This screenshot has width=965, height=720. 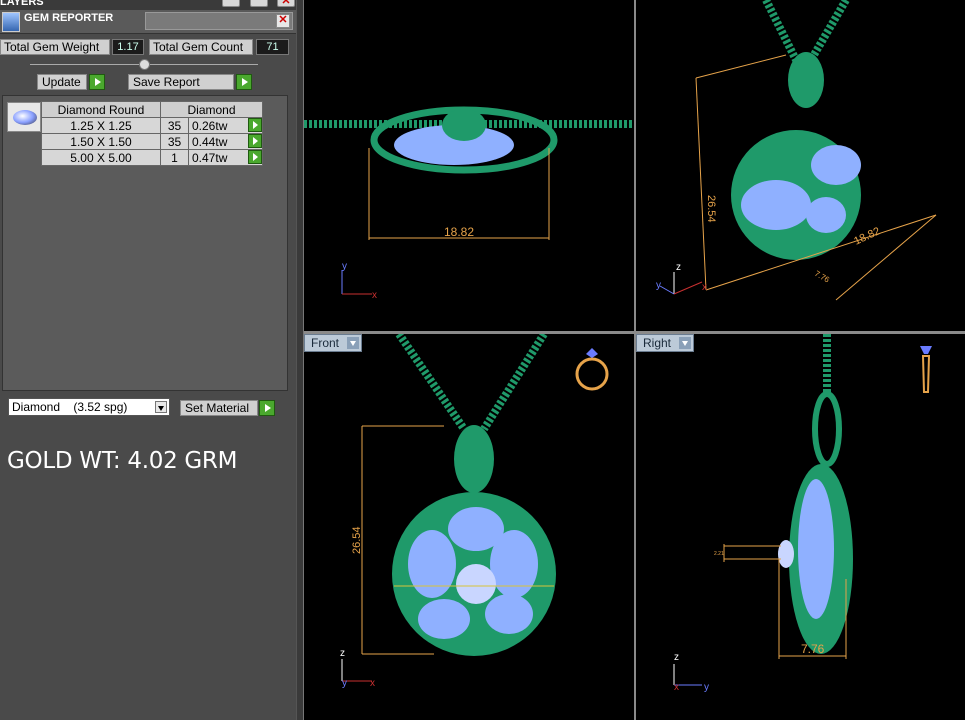 What do you see at coordinates (459, 232) in the screenshot?
I see `top-width-dimension: 18.82` at bounding box center [459, 232].